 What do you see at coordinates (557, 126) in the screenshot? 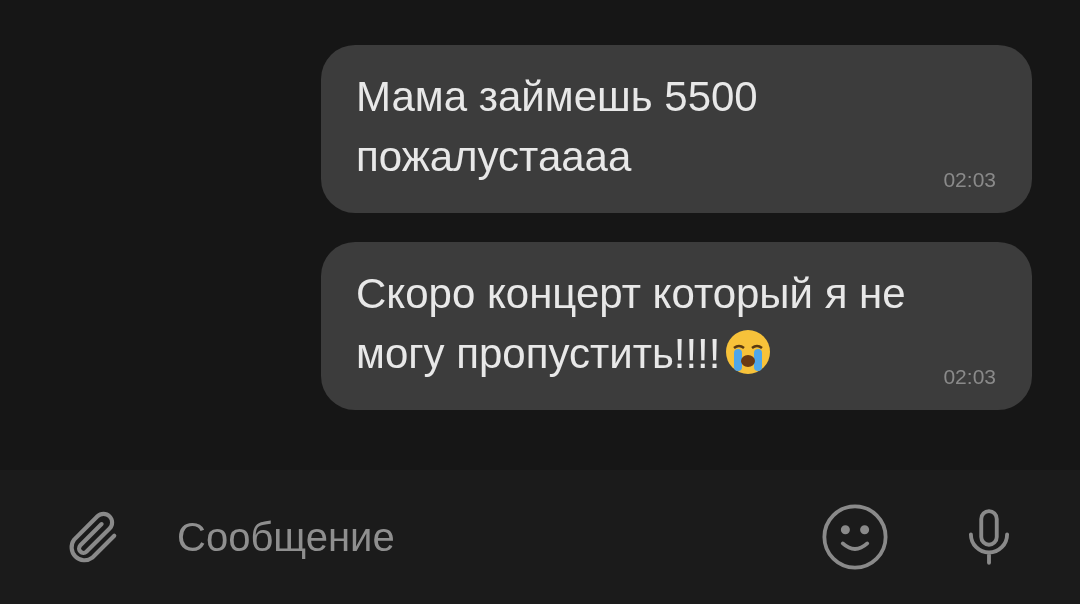
I see `message-text: Мама займешь 5500 пожалустаааа` at bounding box center [557, 126].